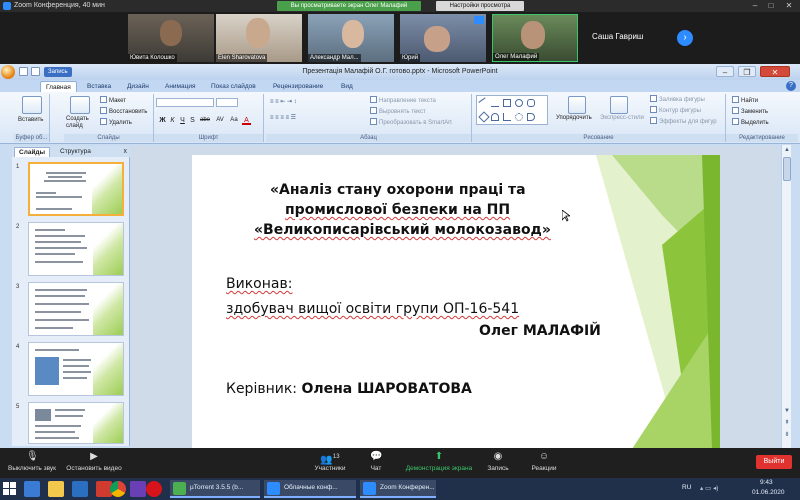  Describe the element at coordinates (398, 112) in the screenshot. I see `align-text-button: Выровнять текст` at that location.